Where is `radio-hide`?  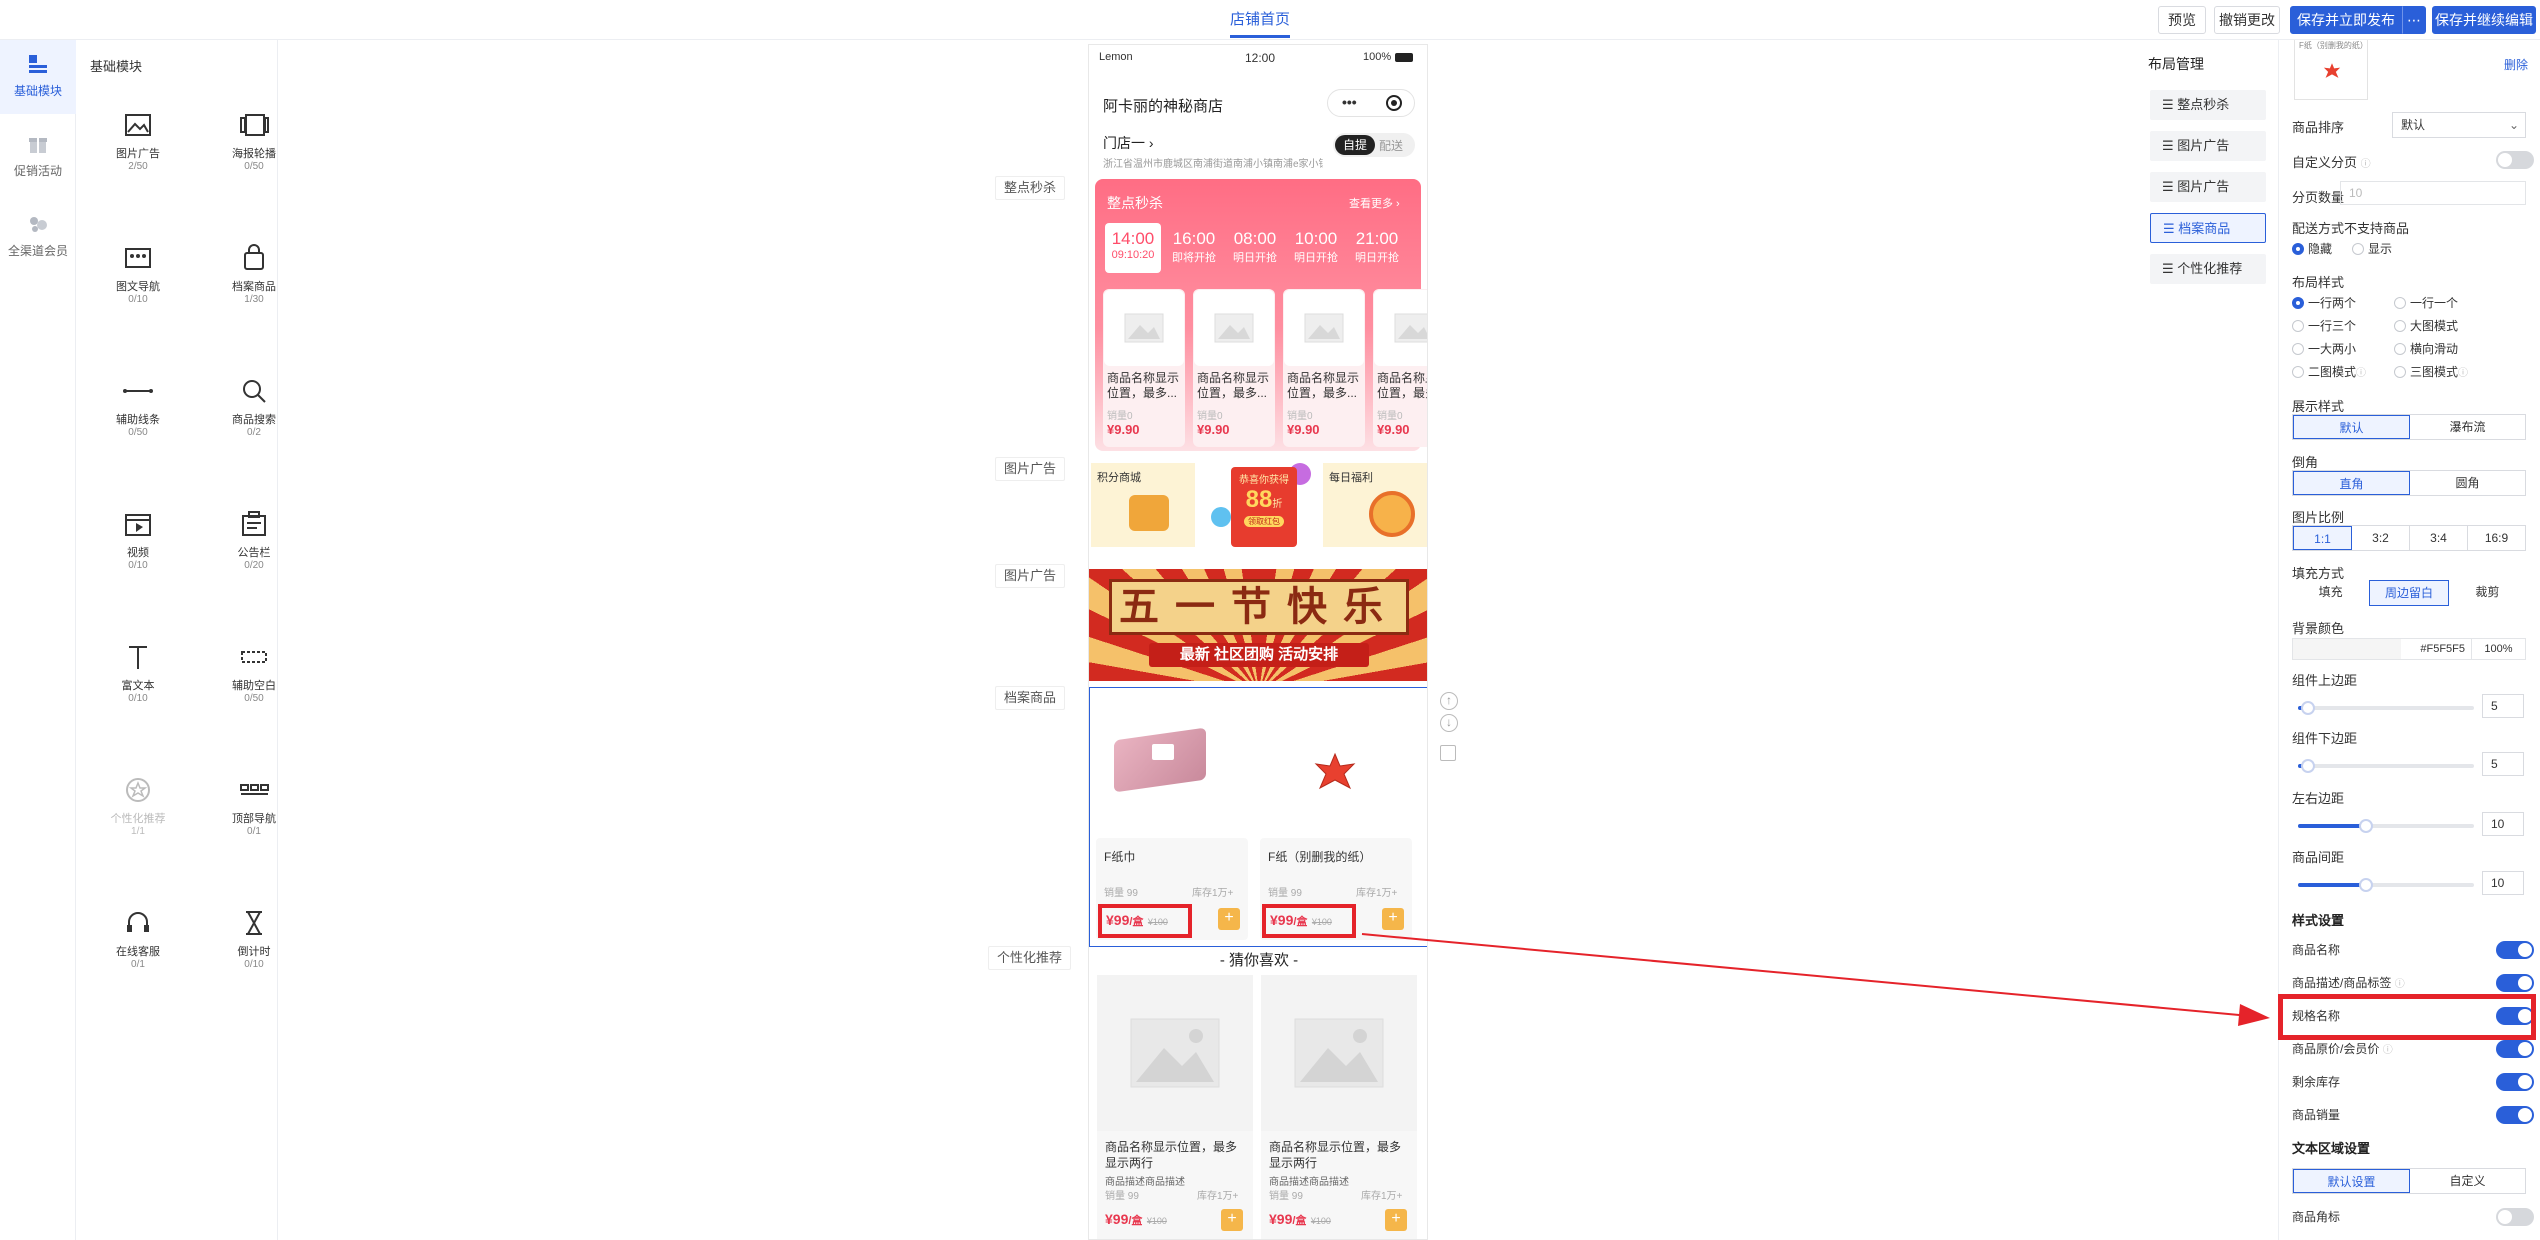 radio-hide is located at coordinates (2298, 249).